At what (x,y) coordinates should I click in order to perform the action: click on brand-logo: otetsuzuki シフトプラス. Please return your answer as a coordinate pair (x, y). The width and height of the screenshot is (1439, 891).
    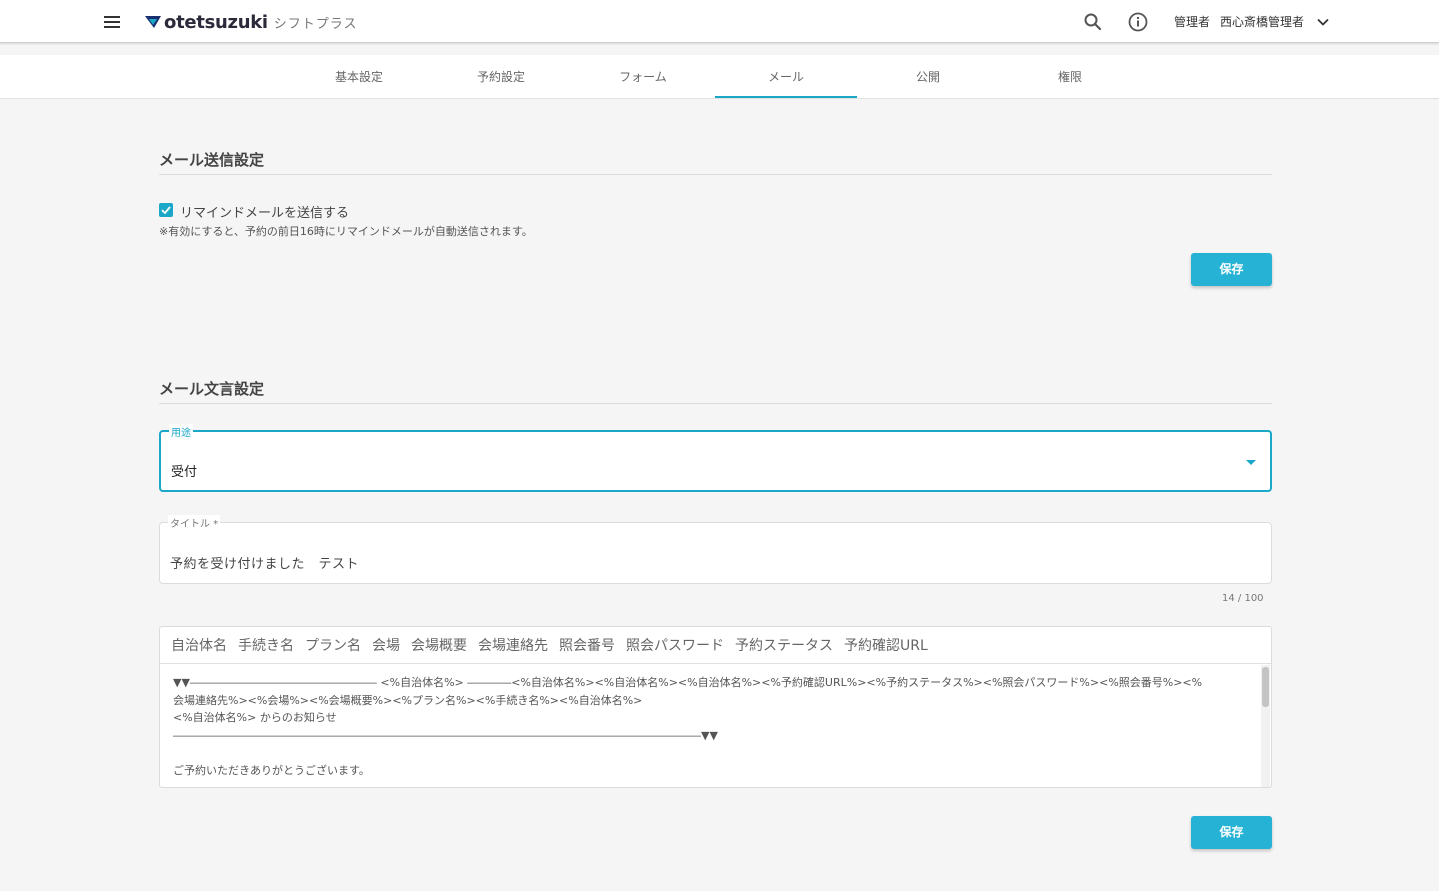
    Looking at the image, I should click on (251, 22).